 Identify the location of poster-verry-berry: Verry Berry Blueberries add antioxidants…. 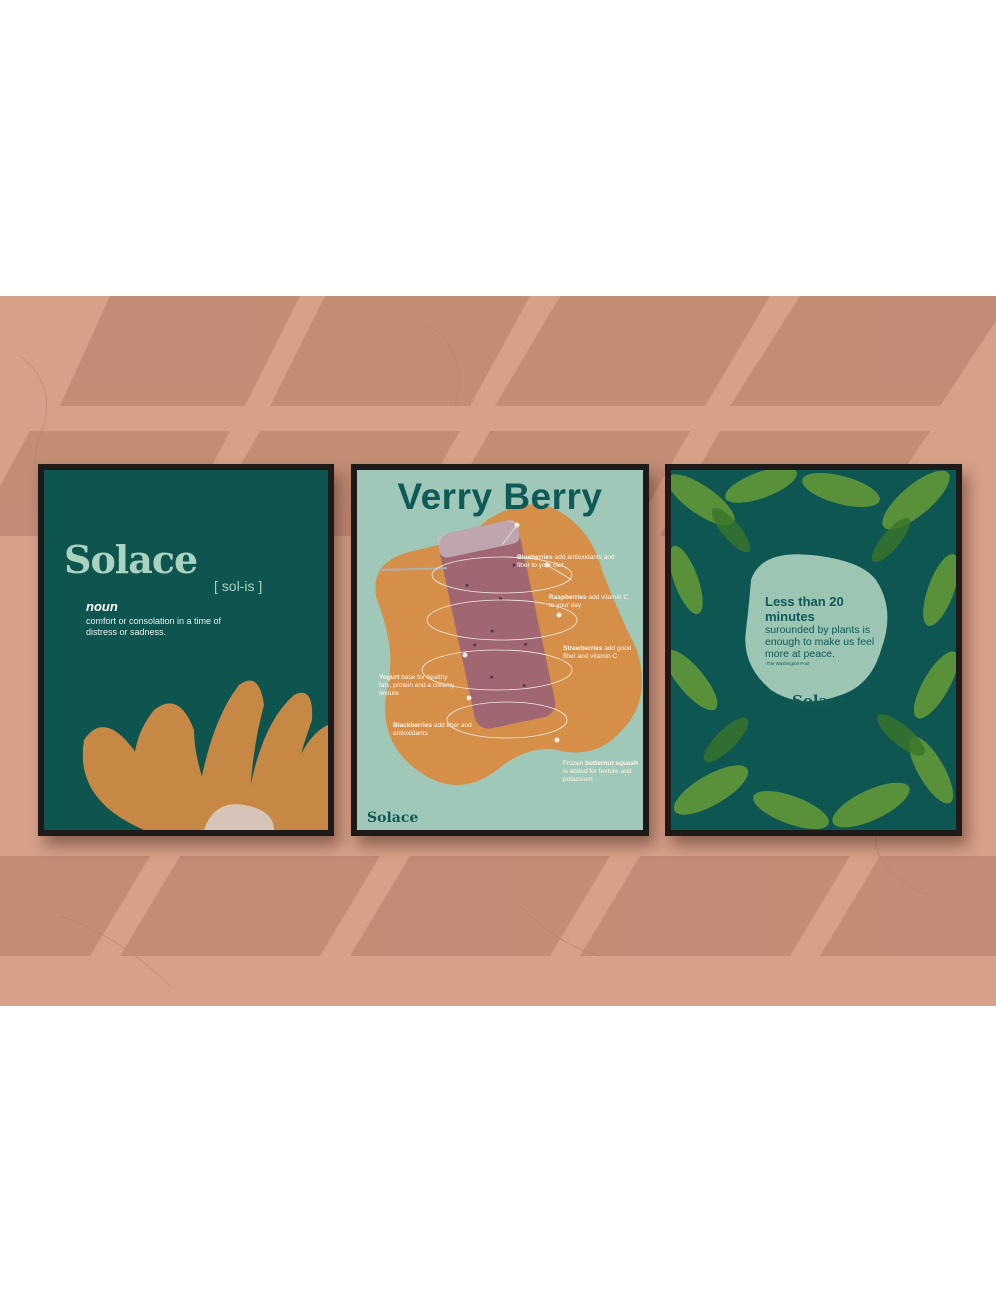
(500, 650).